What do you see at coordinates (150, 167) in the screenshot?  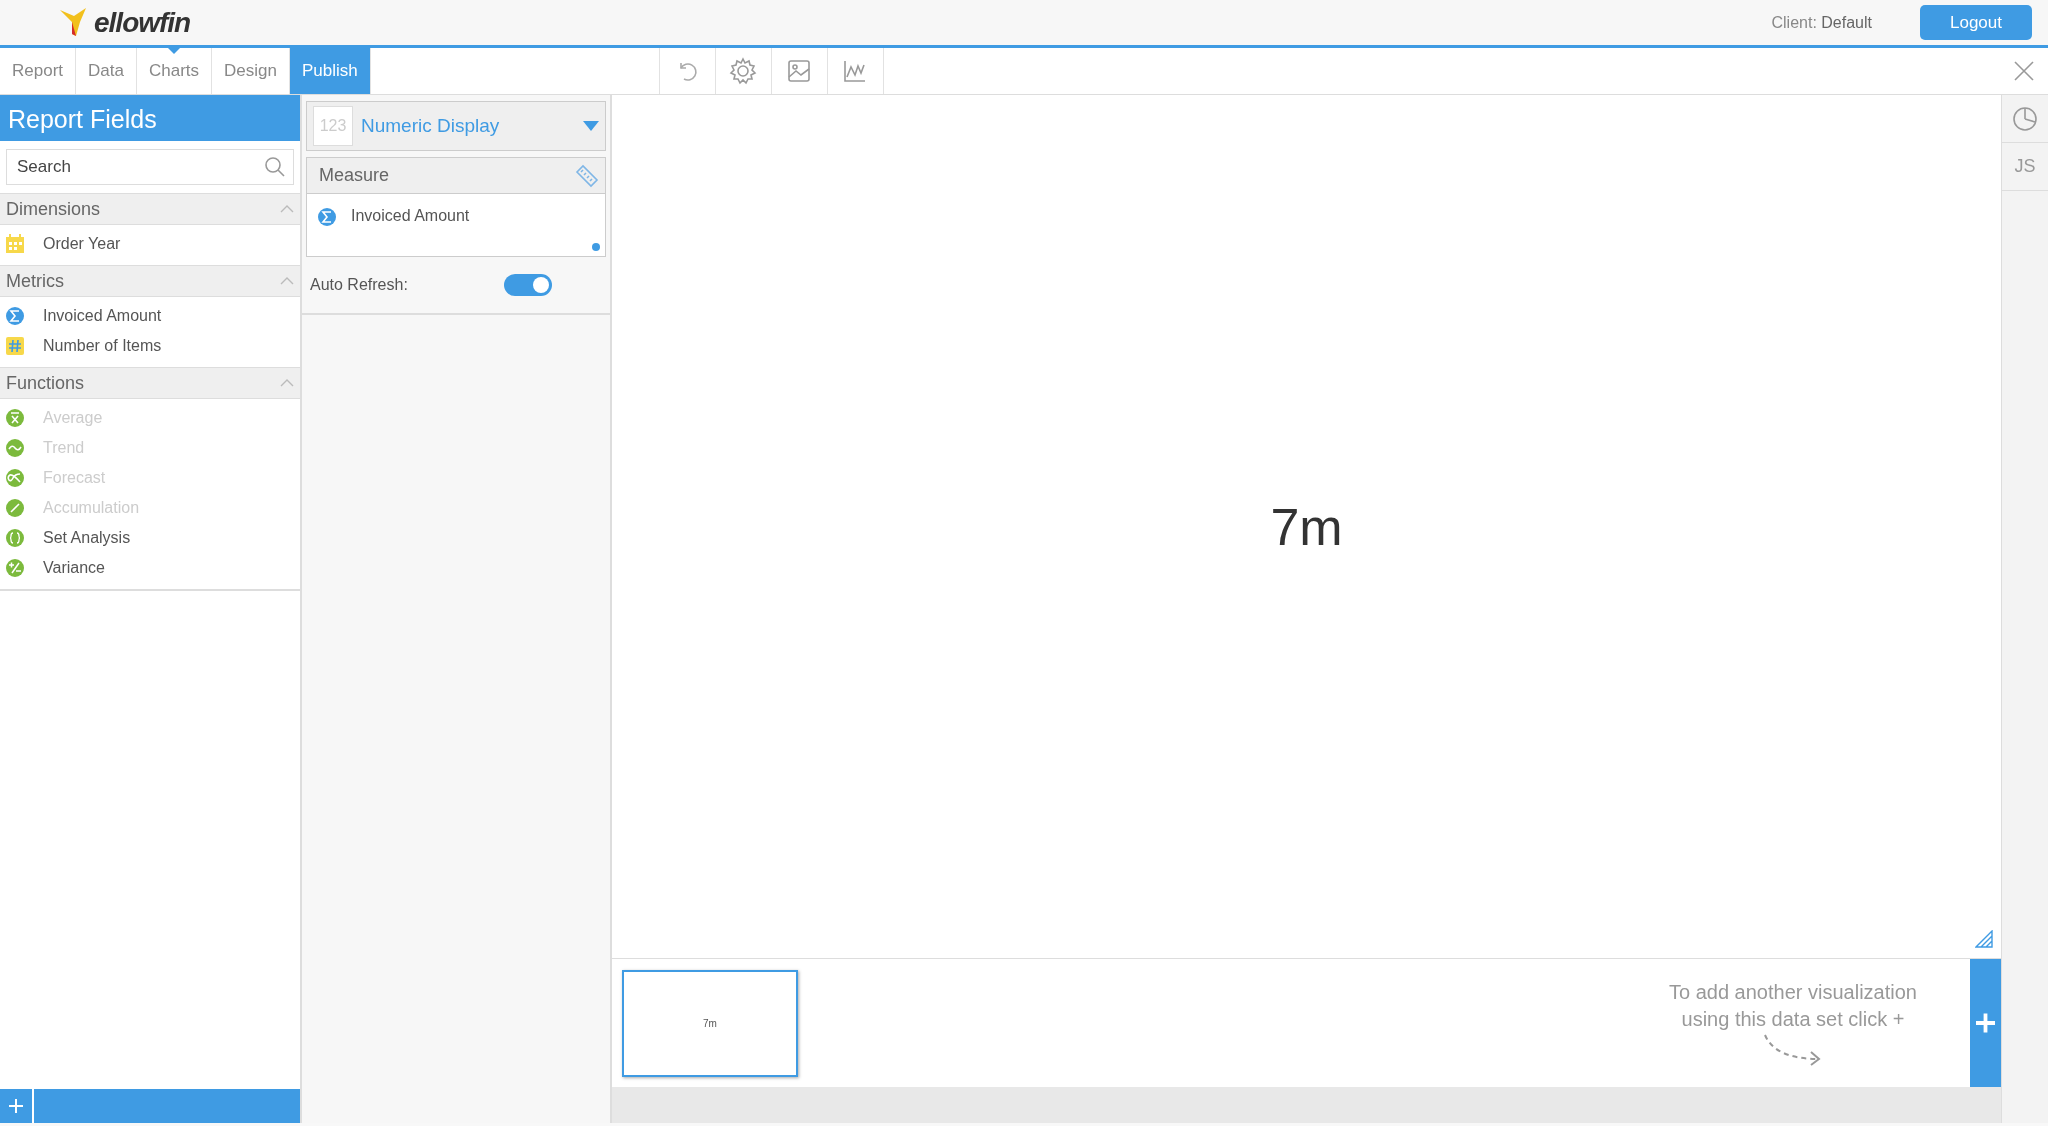 I see `search-field: Search` at bounding box center [150, 167].